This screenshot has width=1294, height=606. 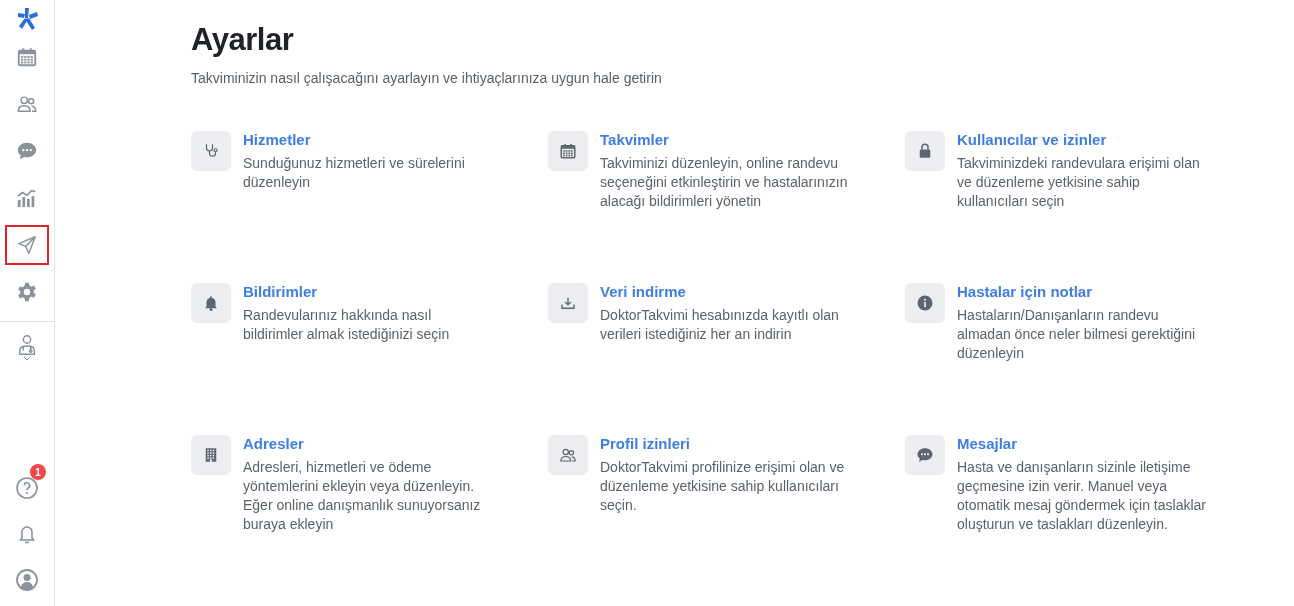 I want to click on sidebar-nav-item, so click(x=27, y=245).